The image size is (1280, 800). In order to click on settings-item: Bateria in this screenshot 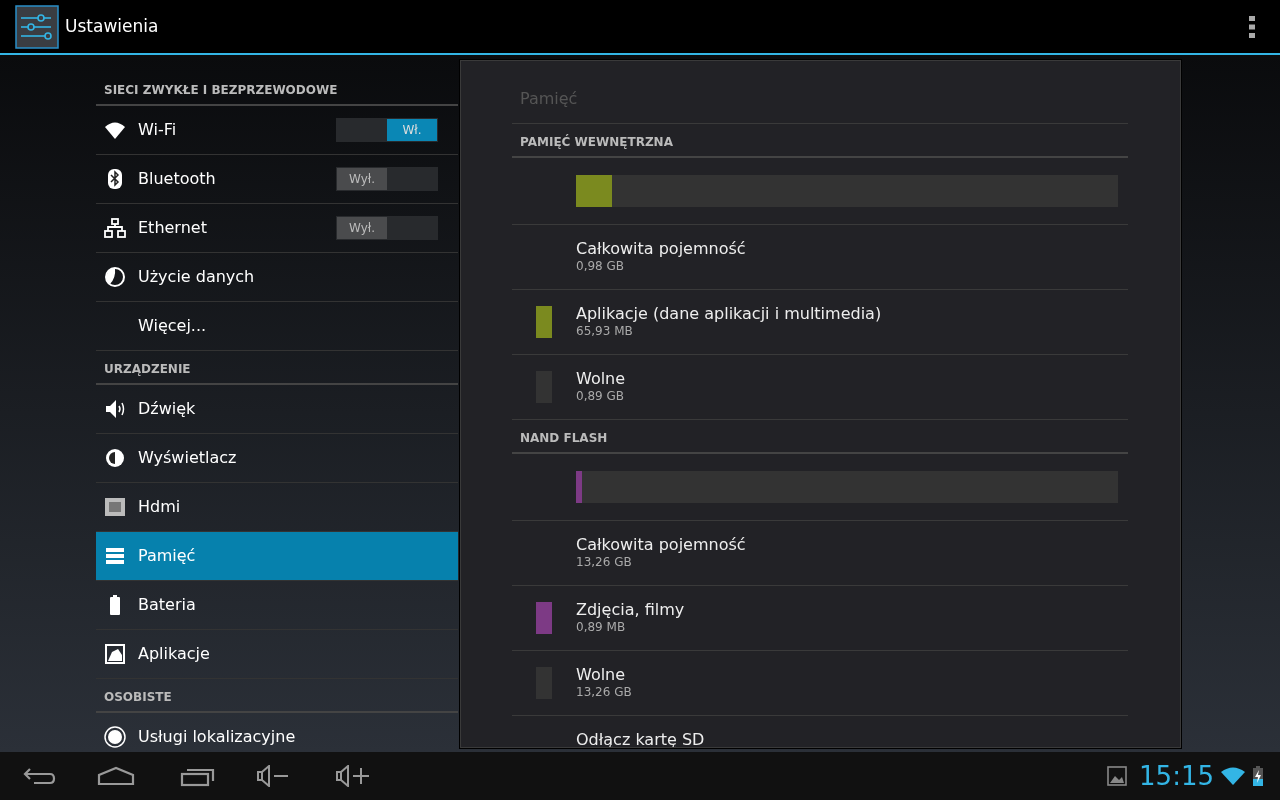, I will do `click(277, 605)`.